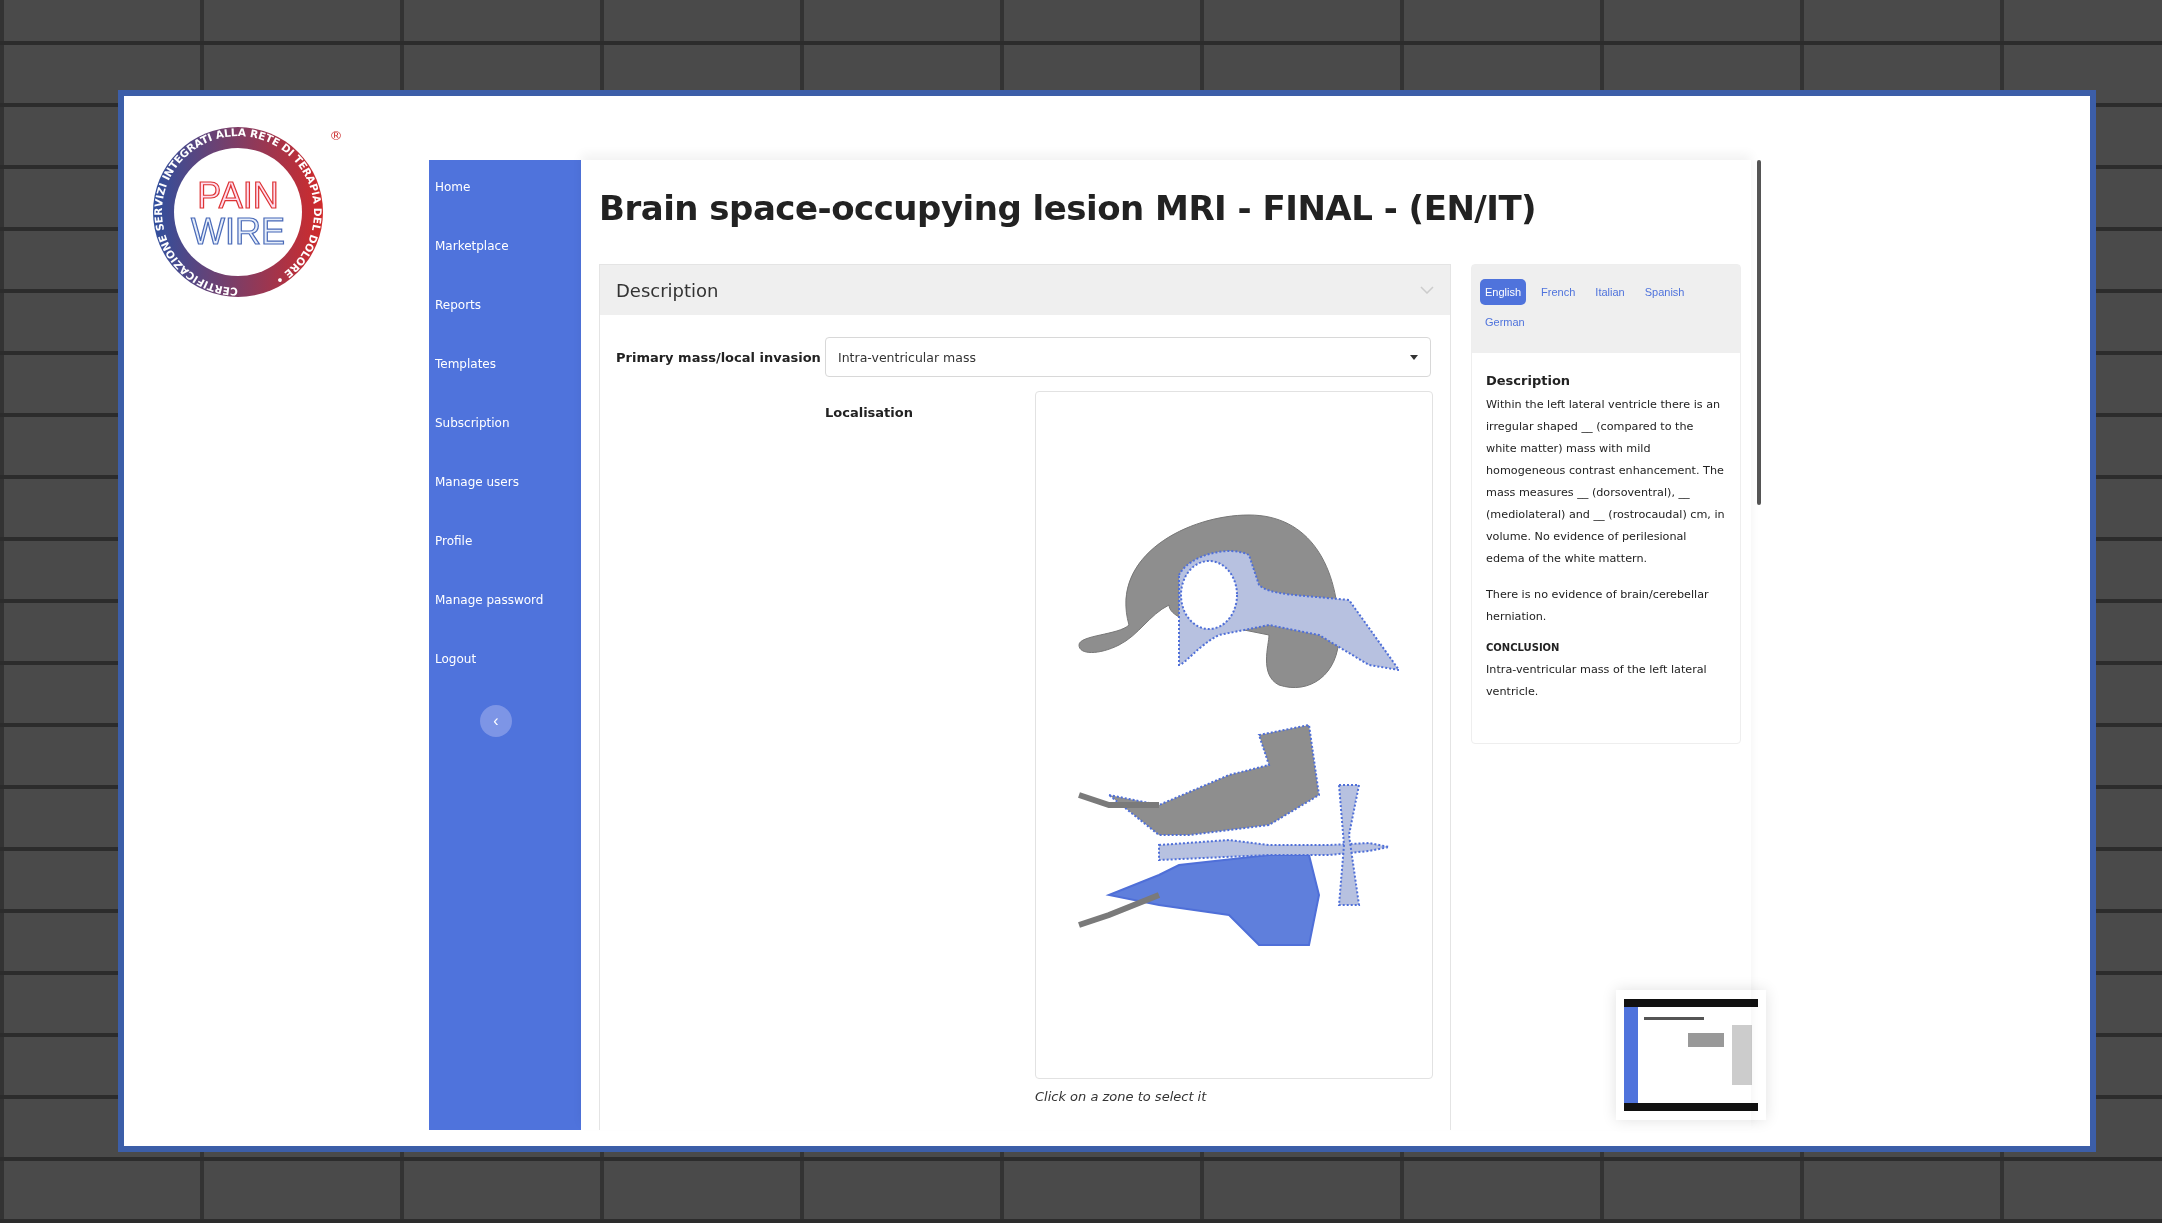  Describe the element at coordinates (1558, 292) in the screenshot. I see `language-tab: French` at that location.